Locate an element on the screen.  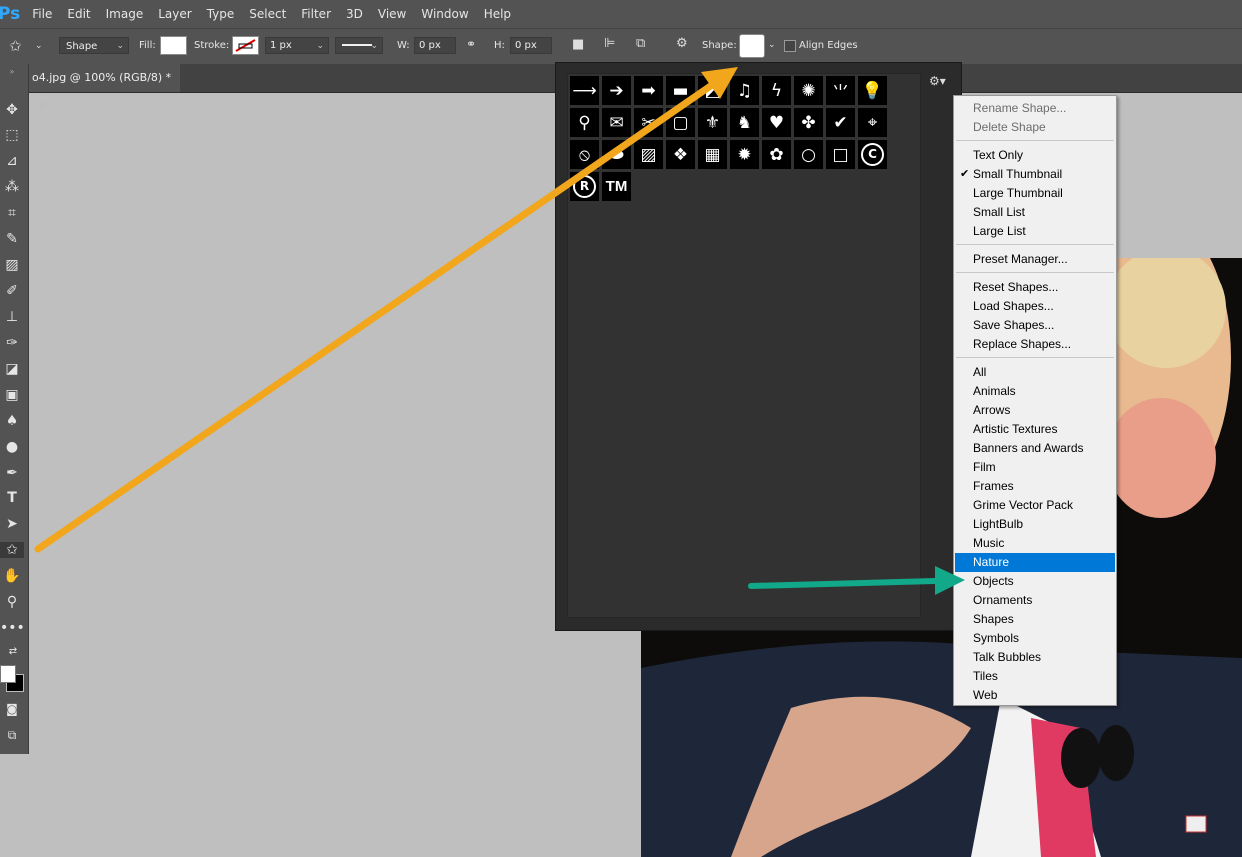
hand-tool-icon: ✋ is located at coordinates (12, 576).